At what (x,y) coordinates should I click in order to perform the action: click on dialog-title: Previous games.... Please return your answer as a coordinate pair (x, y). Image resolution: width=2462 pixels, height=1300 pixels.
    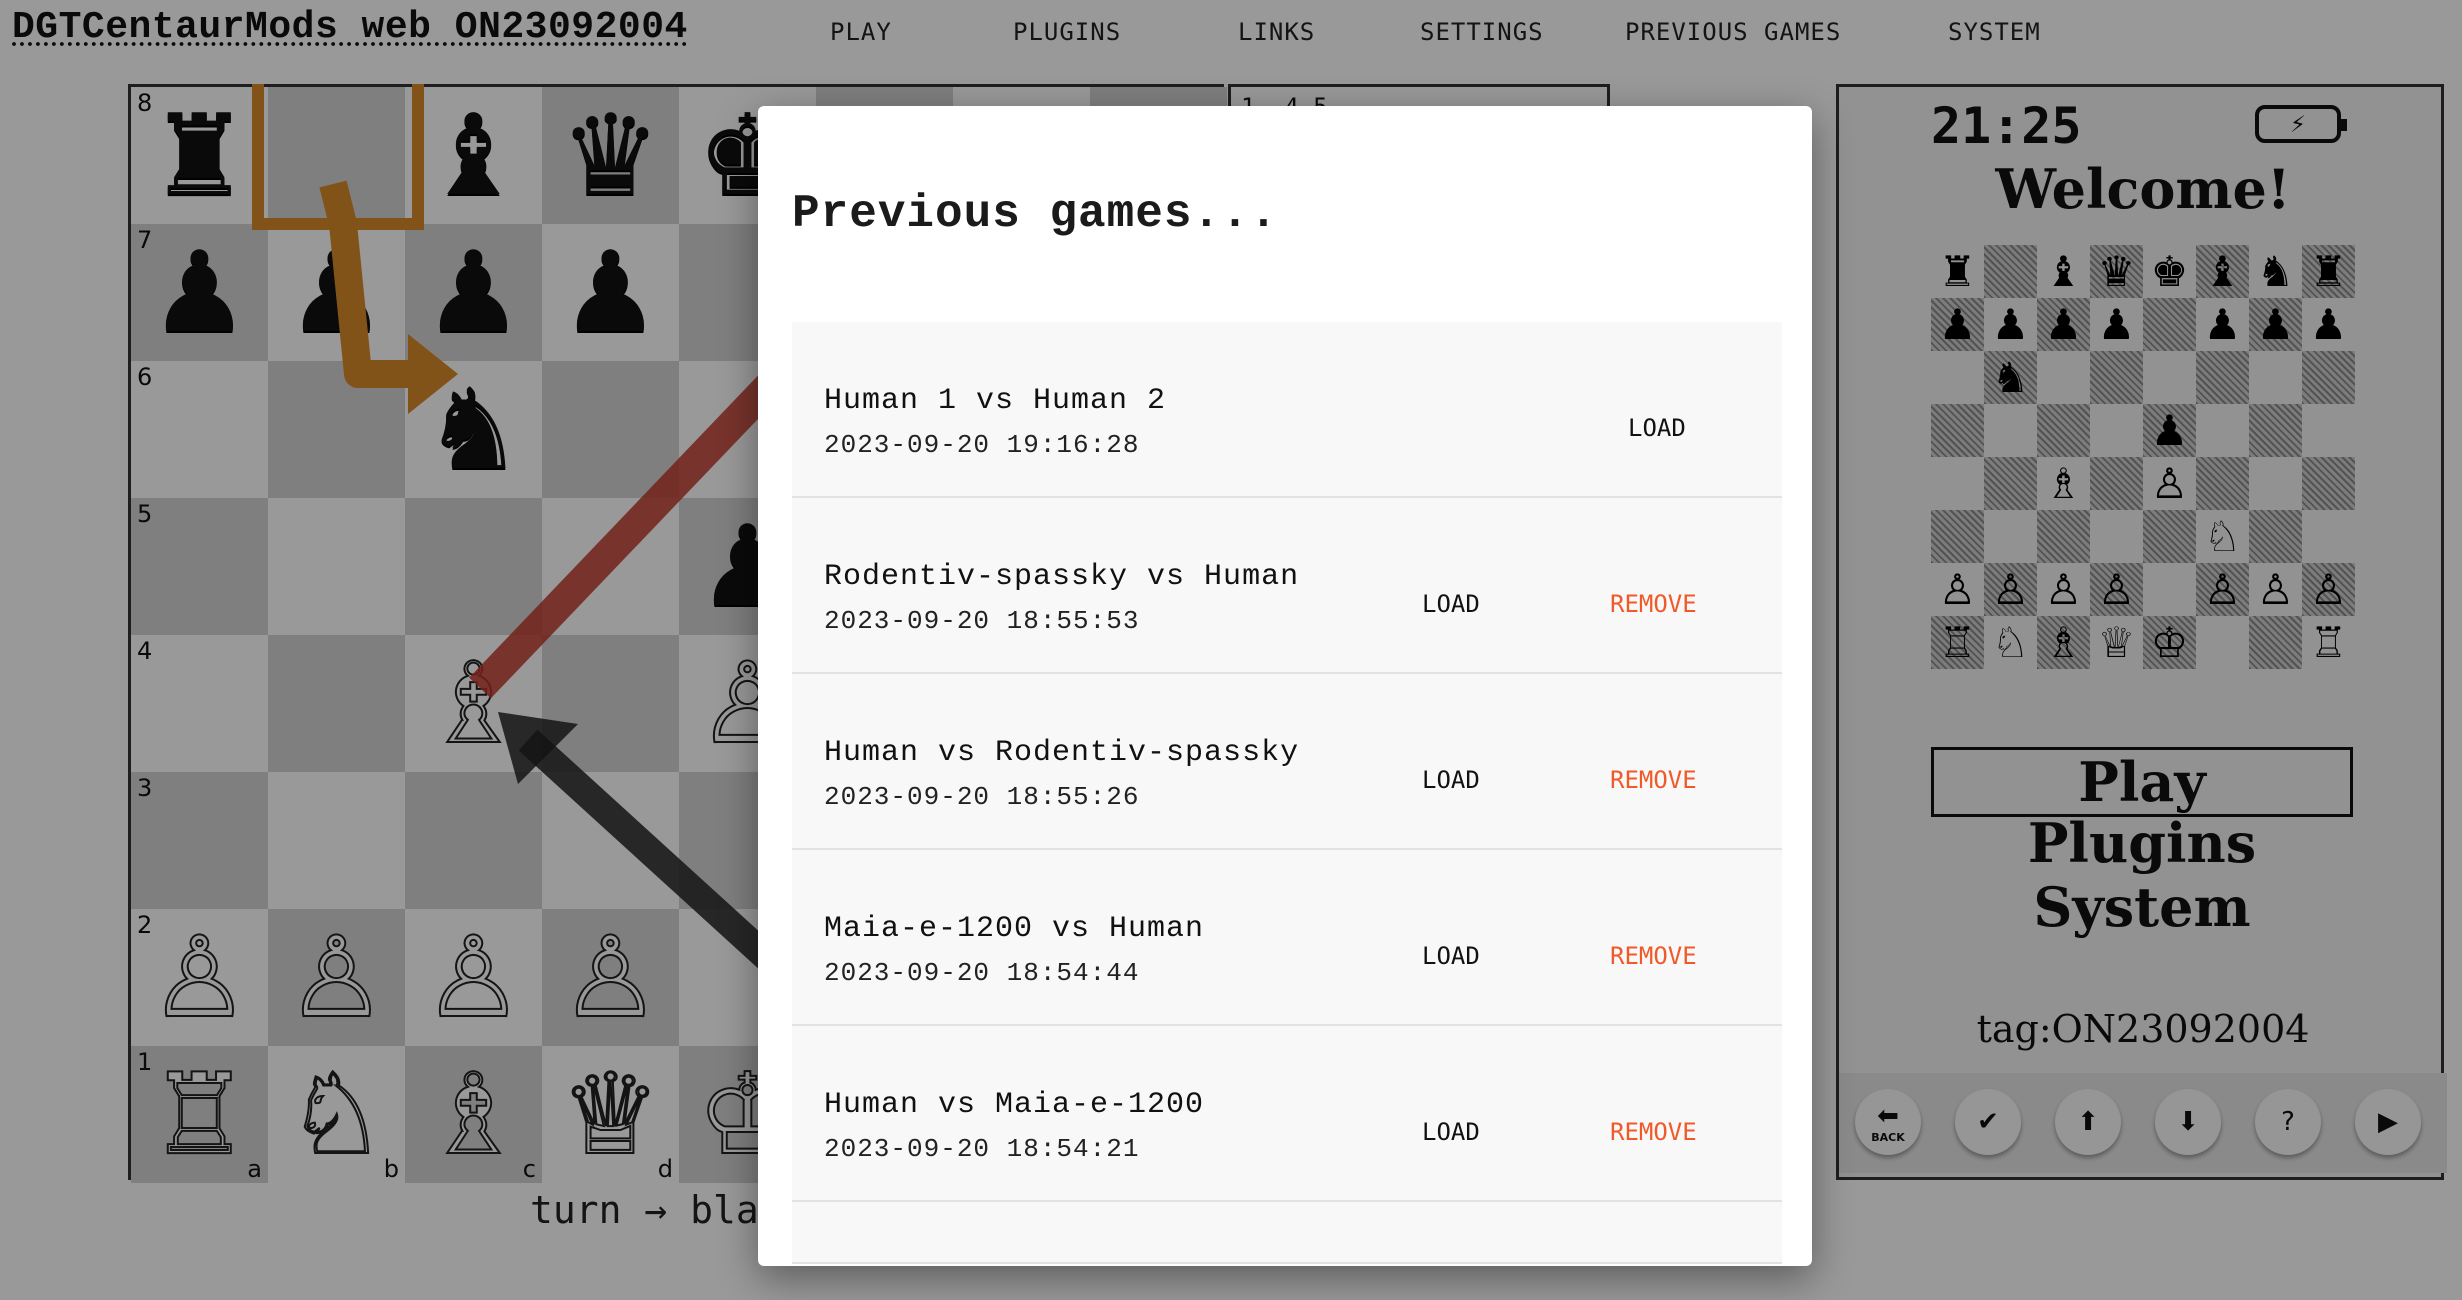
    Looking at the image, I should click on (1035, 214).